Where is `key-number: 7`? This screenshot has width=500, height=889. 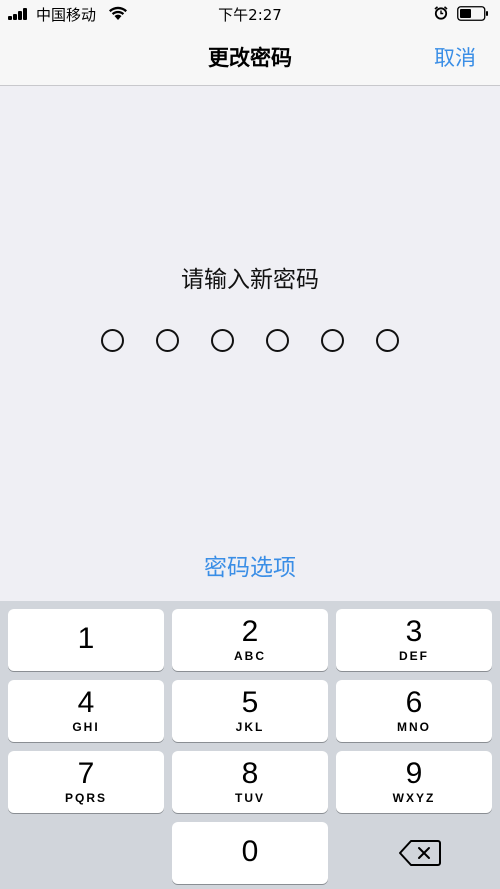 key-number: 7 is located at coordinates (86, 773).